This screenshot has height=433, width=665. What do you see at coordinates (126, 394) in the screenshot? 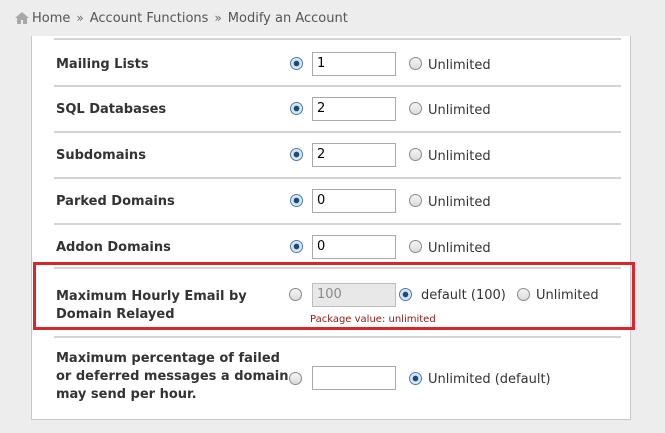
I see `row-label-line3: may send per hour.` at bounding box center [126, 394].